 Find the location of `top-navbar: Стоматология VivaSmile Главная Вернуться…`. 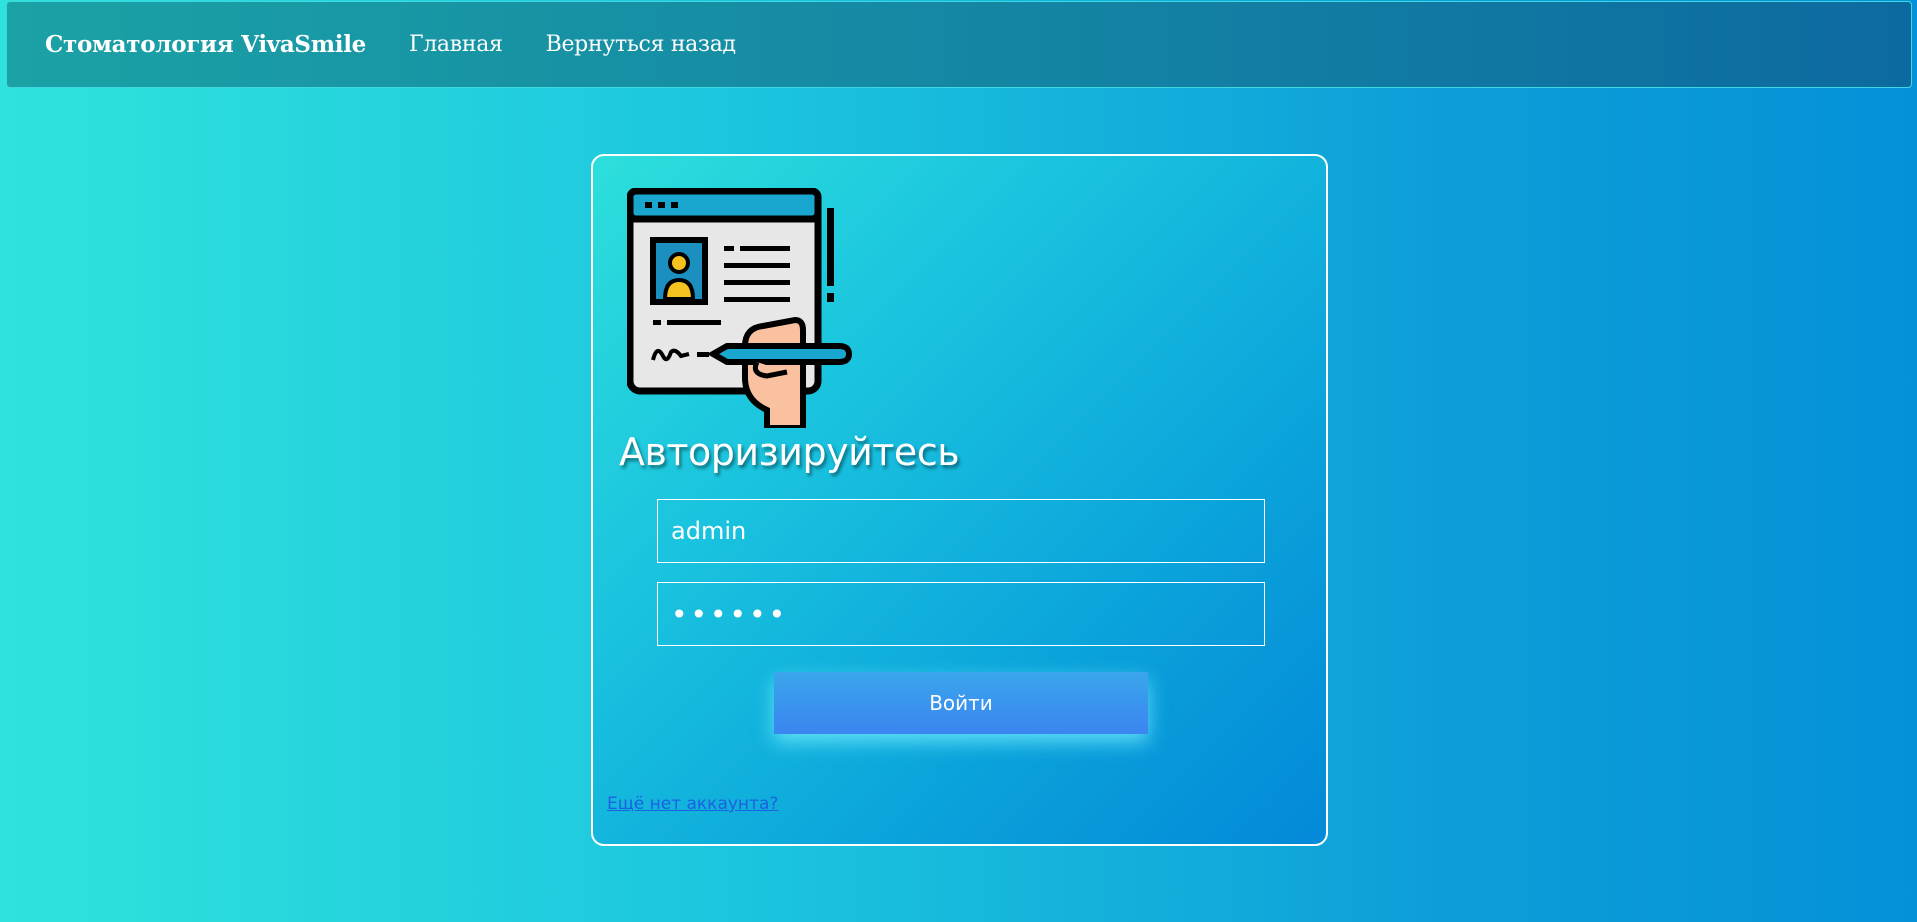

top-navbar: Стоматология VivaSmile Главная Вернуться… is located at coordinates (959, 44).